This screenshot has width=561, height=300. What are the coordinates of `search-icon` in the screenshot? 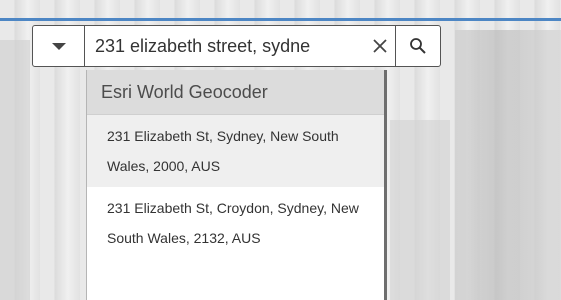 It's located at (418, 46).